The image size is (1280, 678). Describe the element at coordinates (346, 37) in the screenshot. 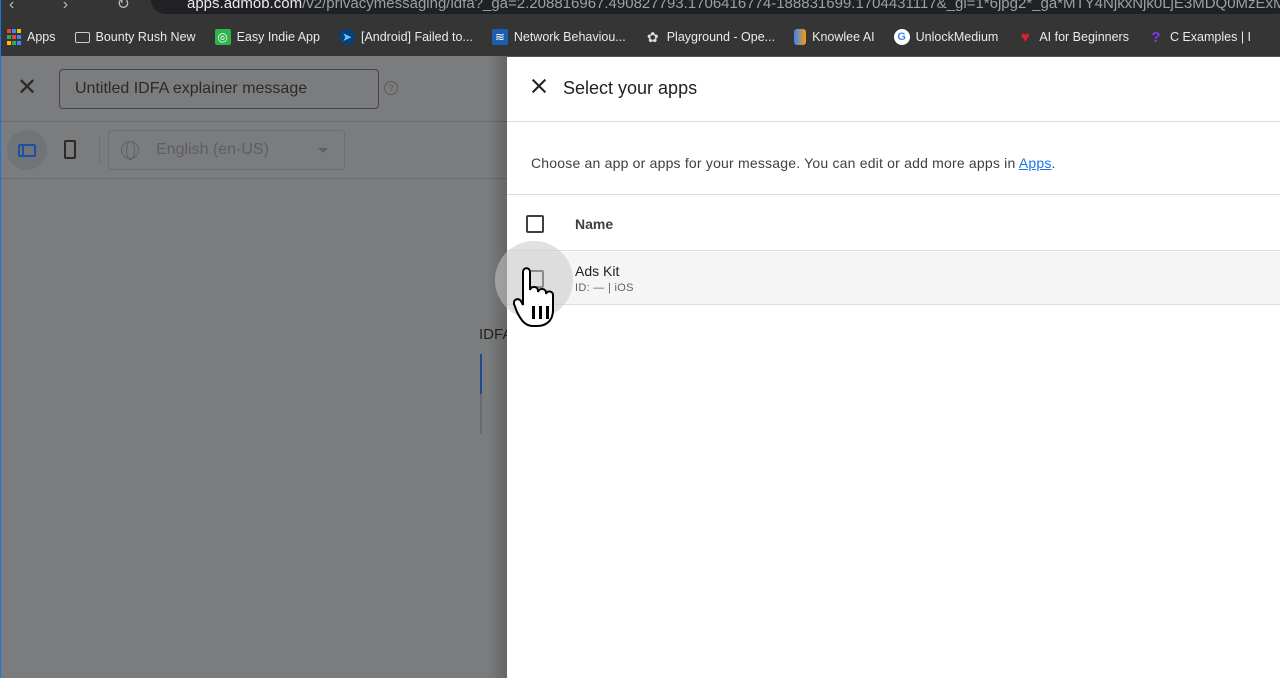

I see `android-bookmark-icon: ➤` at that location.